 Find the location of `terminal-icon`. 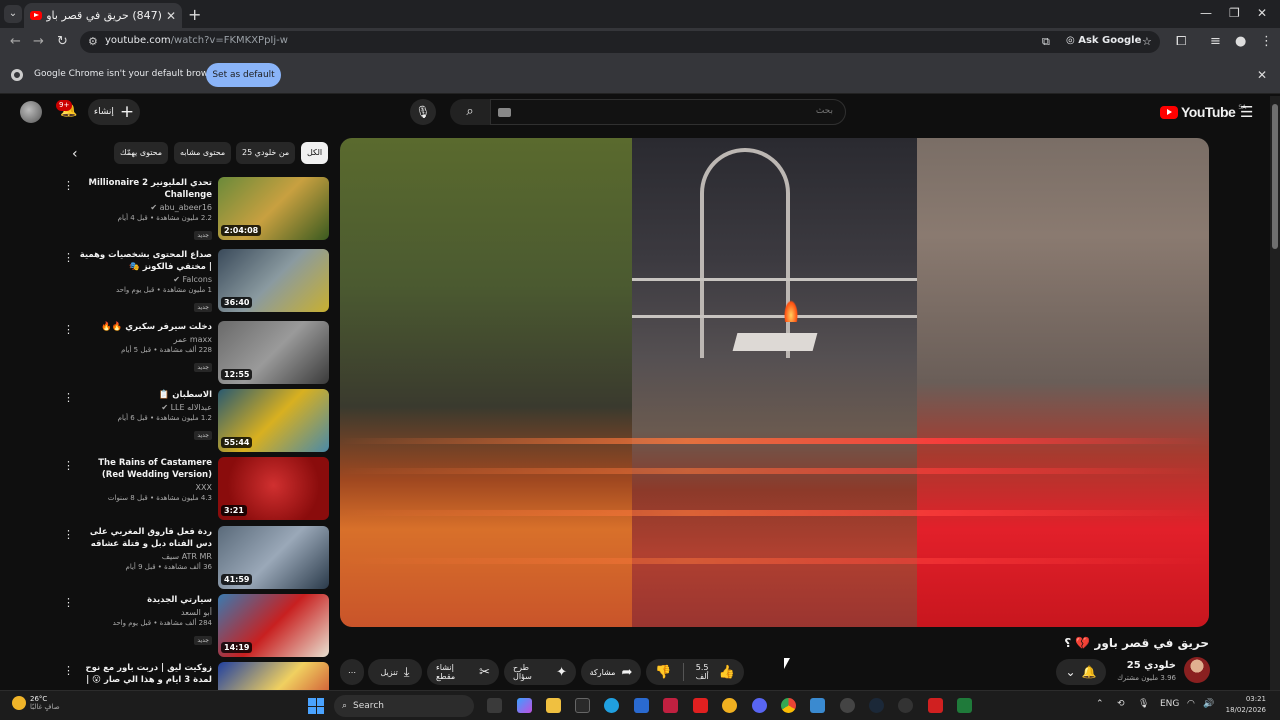

terminal-icon is located at coordinates (582, 705).